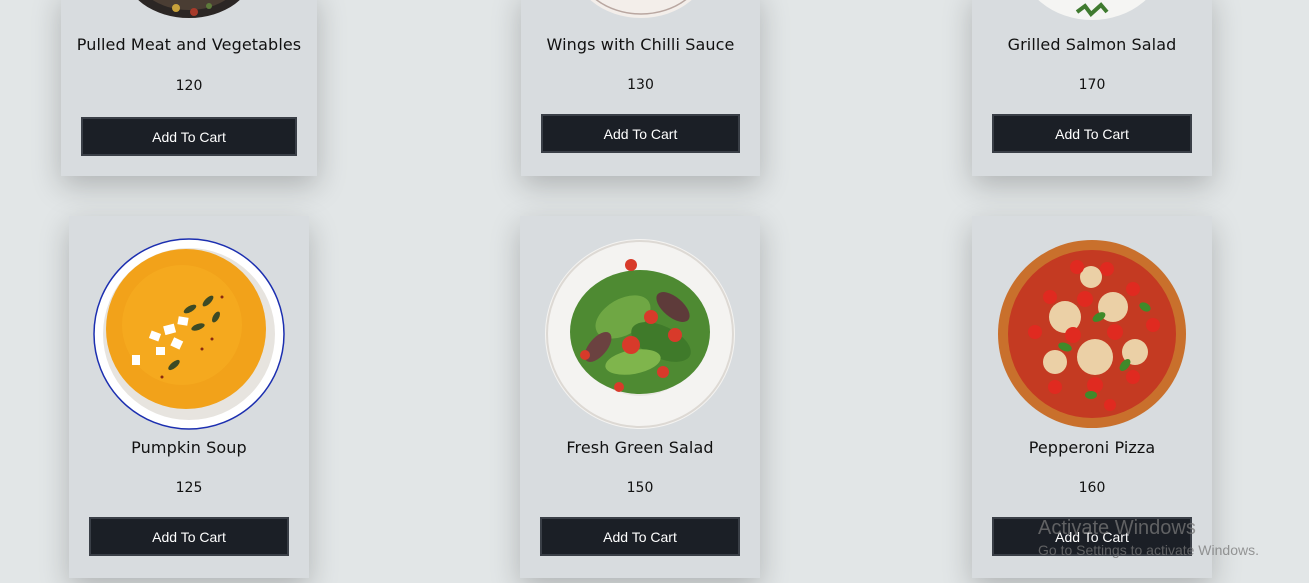 This screenshot has width=1309, height=583. I want to click on product-card: Grilled Salmon Salad 170 Add To Cart, so click(1092, 88).